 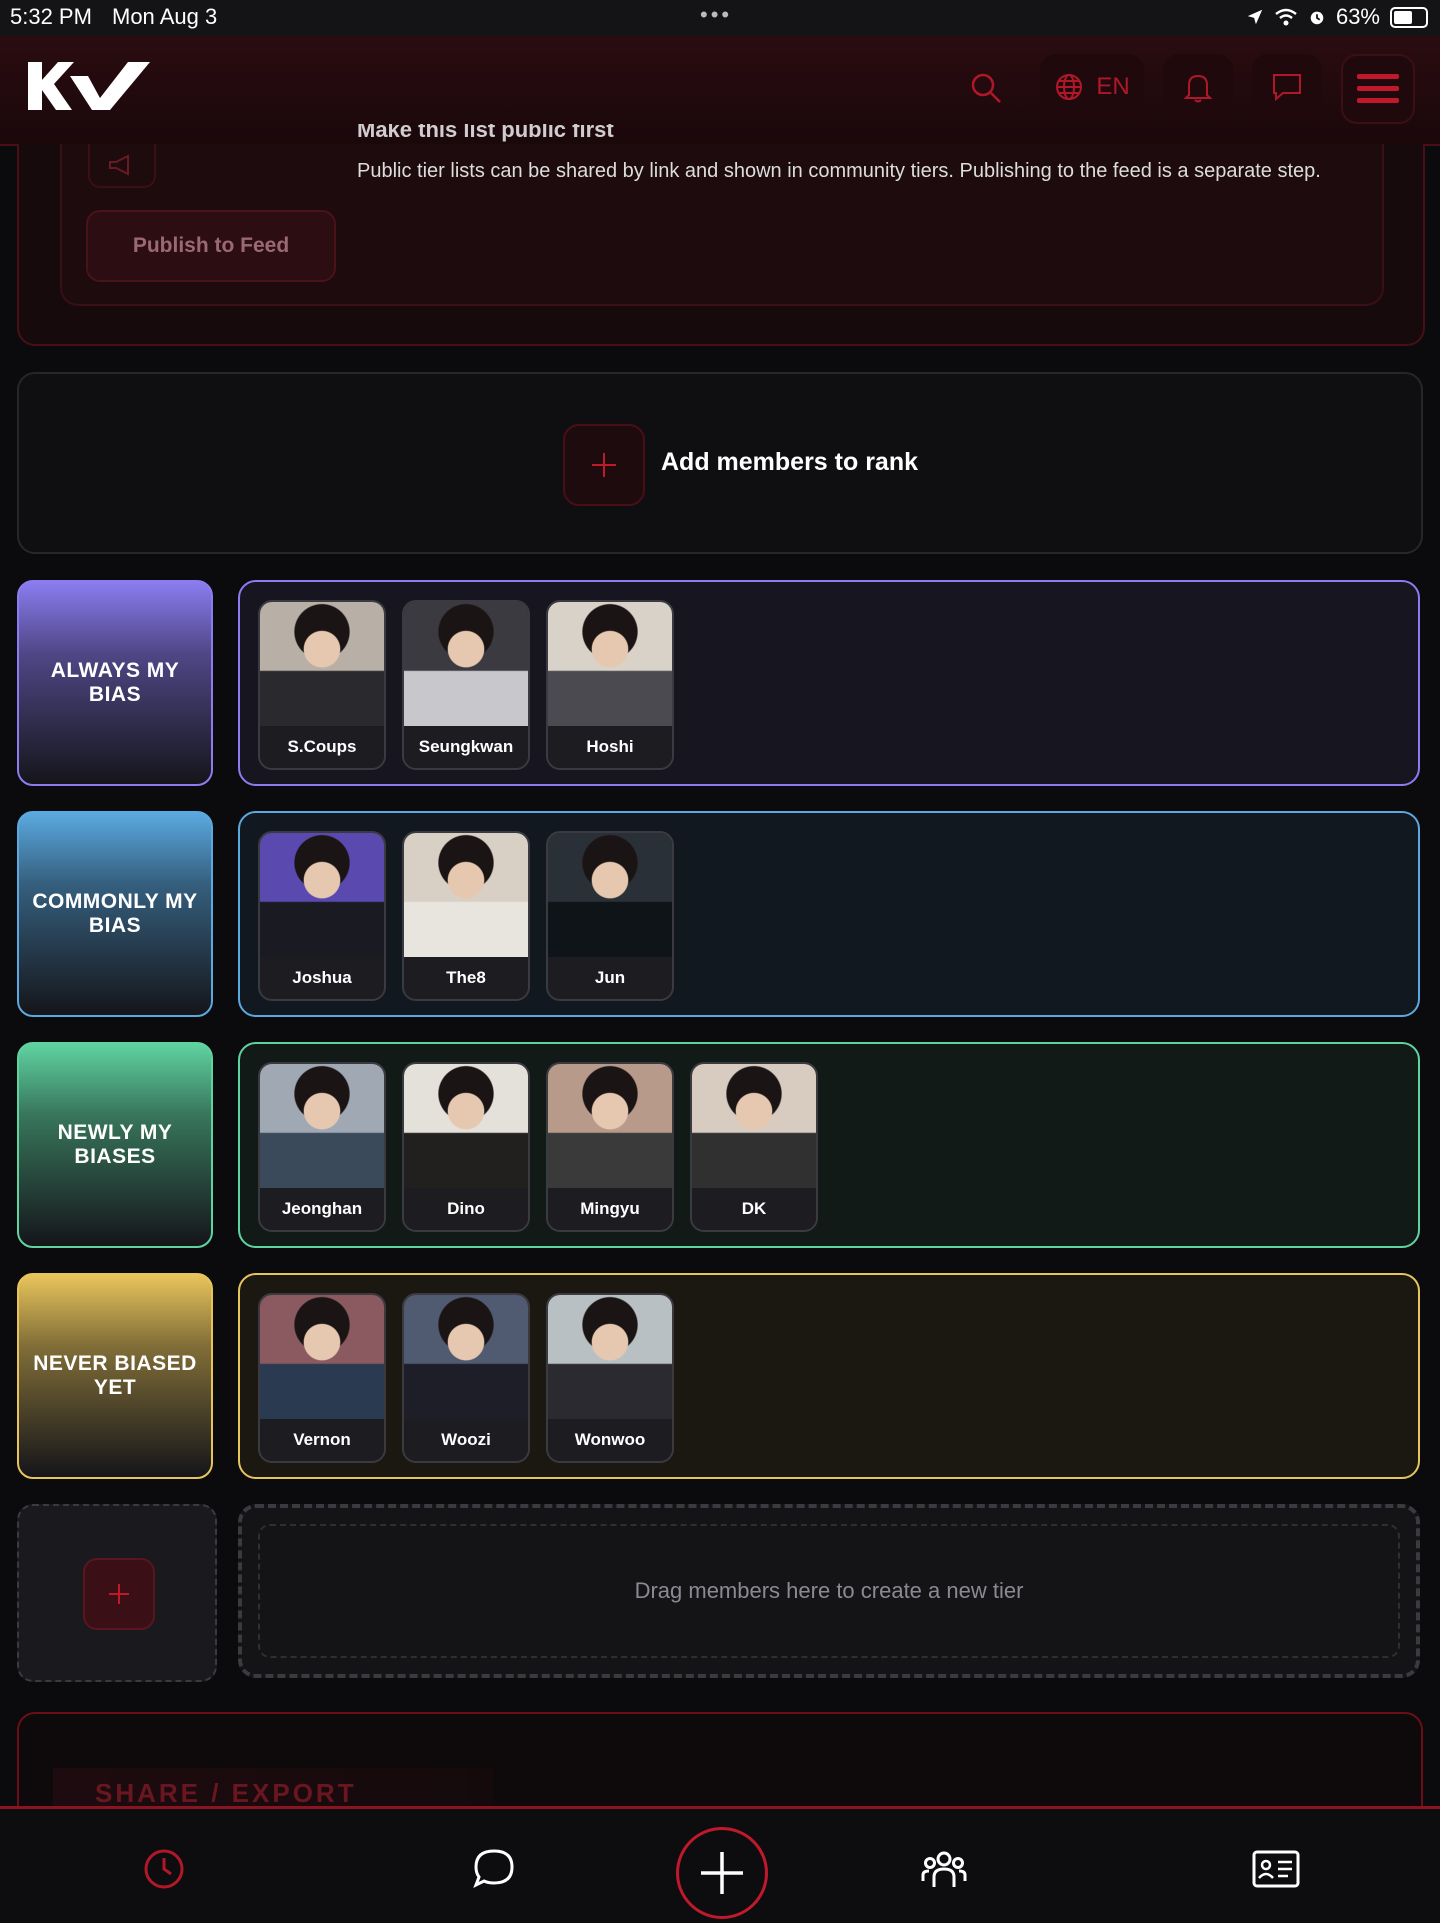 I want to click on bottom-nav, so click(x=720, y=1864).